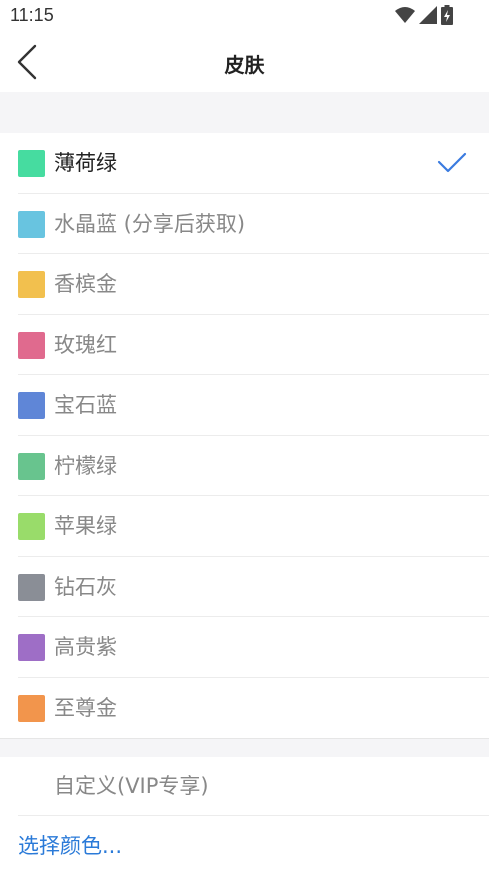 This screenshot has width=489, height=872. I want to click on skin-option-sapphire-blue: 宝石蓝, so click(244, 405).